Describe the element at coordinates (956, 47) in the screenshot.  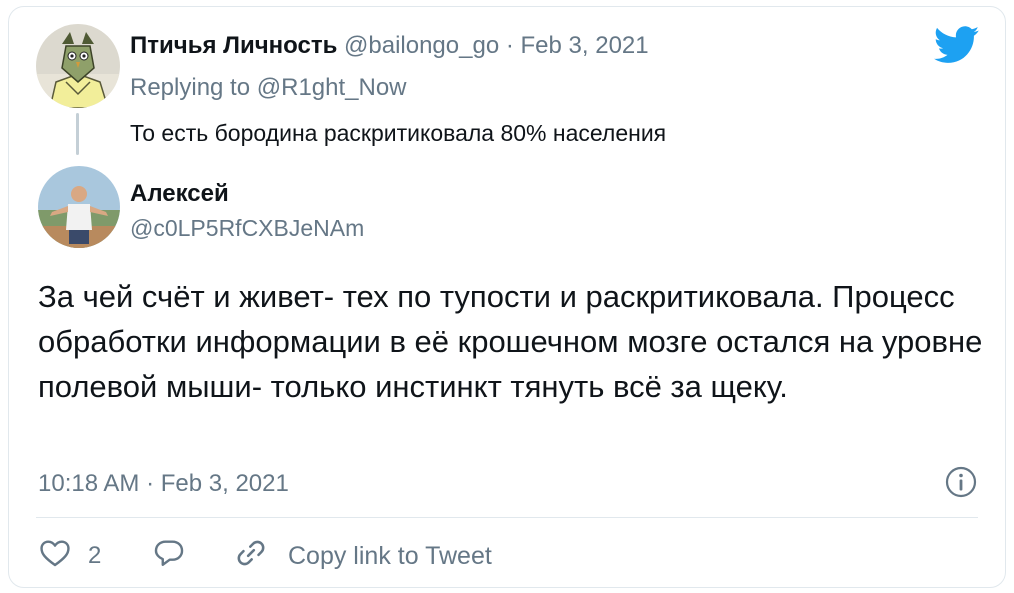
I see `twitter-bird-icon` at that location.